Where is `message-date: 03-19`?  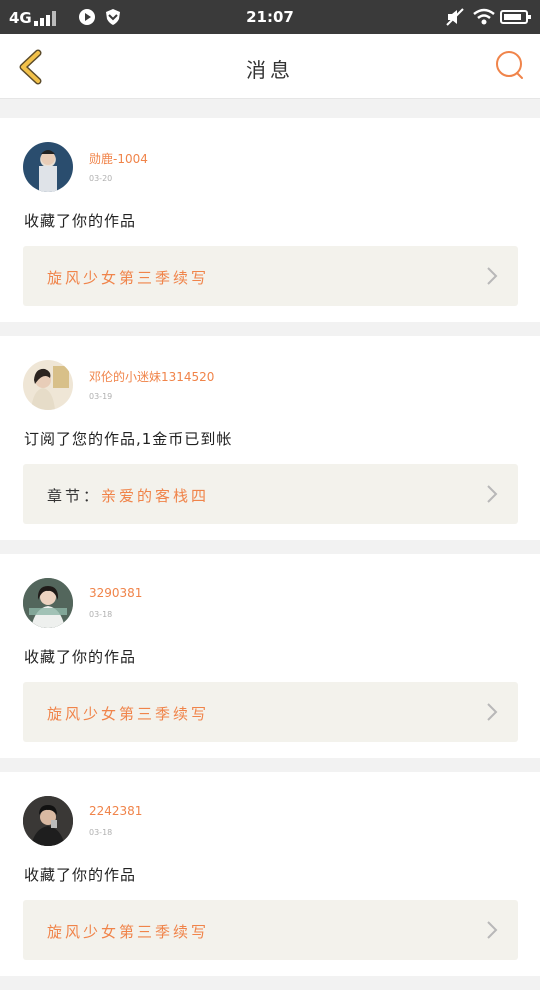 message-date: 03-19 is located at coordinates (101, 396).